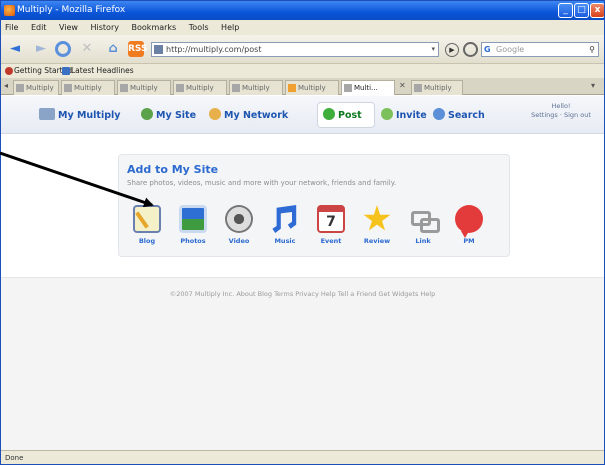 This screenshot has width=605, height=465. I want to click on nav-my-multiply: My Multiply, so click(79, 114).